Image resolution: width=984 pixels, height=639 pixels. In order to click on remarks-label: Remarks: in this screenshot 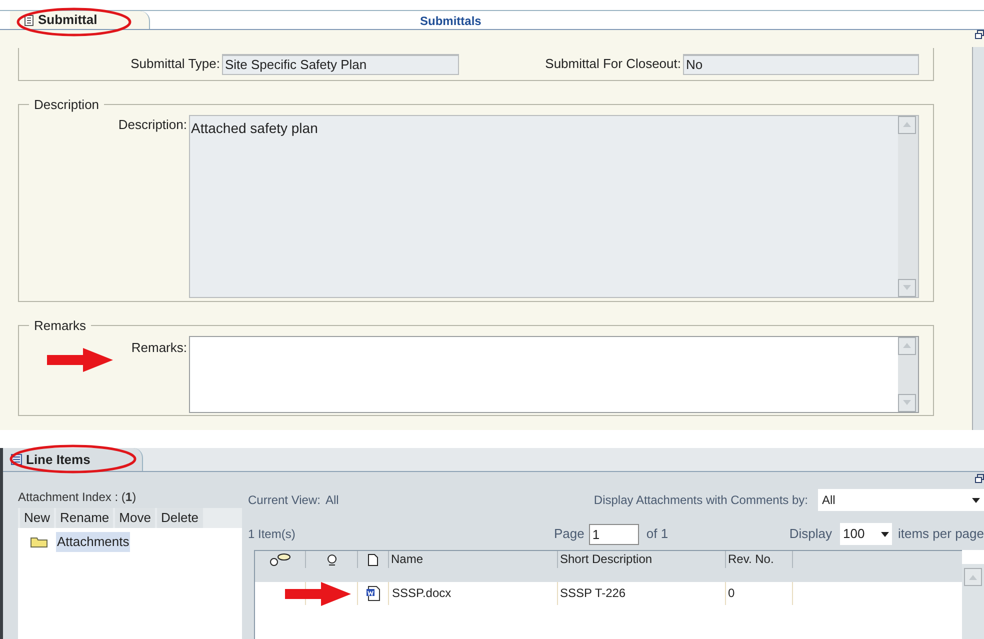, I will do `click(158, 347)`.